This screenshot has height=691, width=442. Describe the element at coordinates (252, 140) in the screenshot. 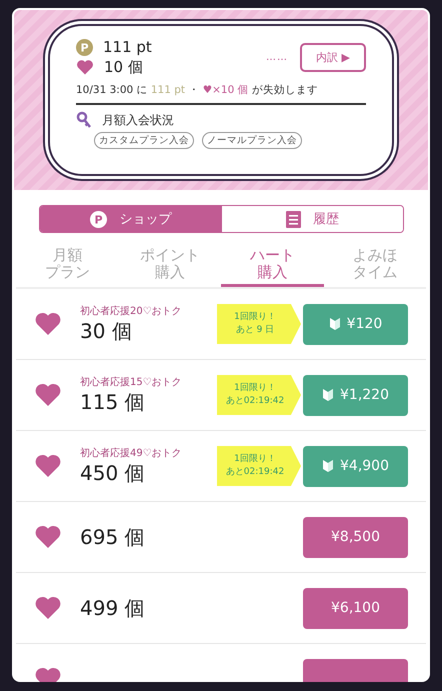

I see `plan-tag: ノーマルプラン入会` at that location.